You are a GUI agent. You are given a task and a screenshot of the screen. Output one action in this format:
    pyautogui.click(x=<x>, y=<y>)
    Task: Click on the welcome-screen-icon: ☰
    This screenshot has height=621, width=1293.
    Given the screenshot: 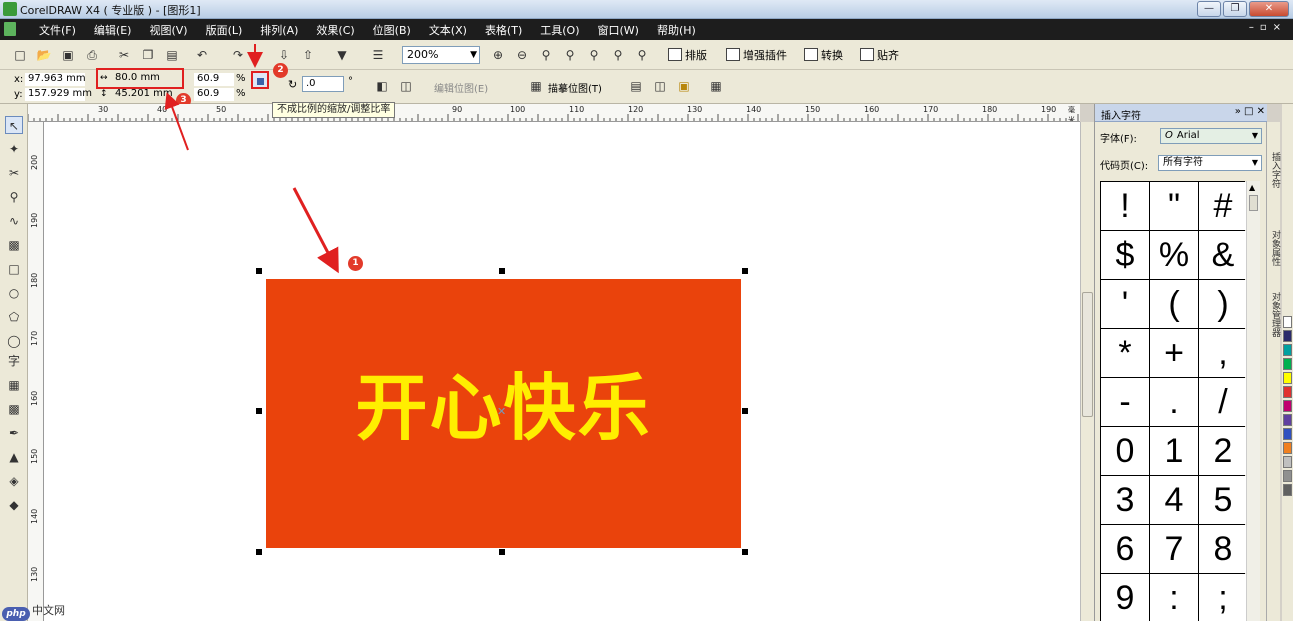 What is the action you would take?
    pyautogui.click(x=378, y=55)
    